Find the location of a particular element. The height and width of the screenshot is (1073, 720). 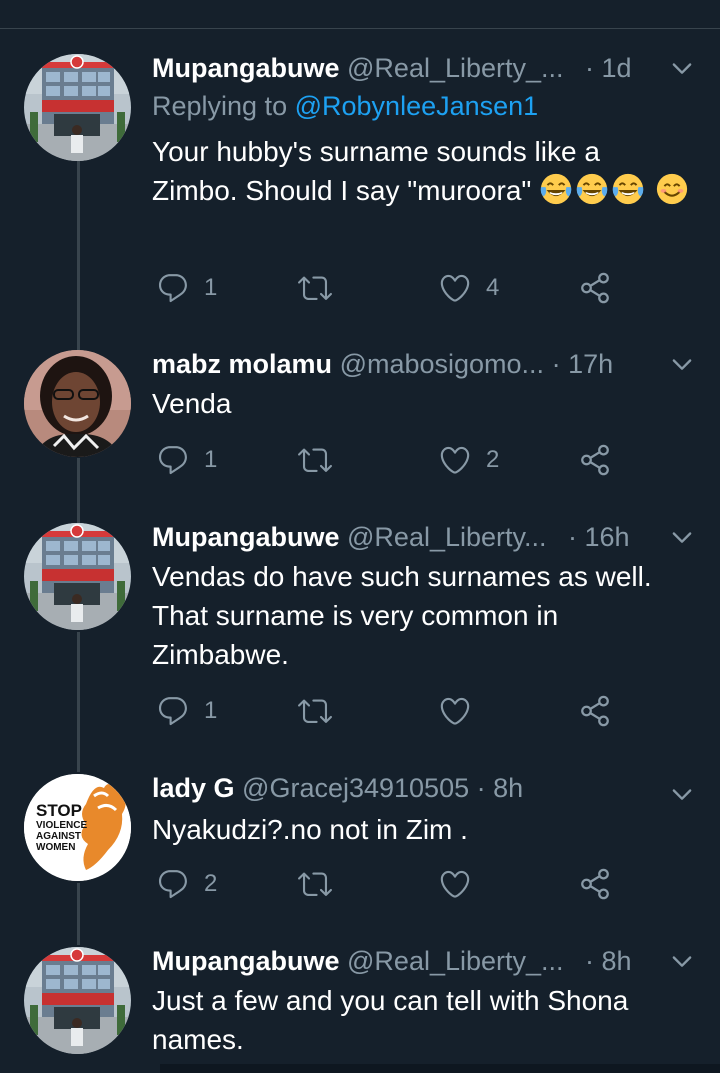

tweet-header: lady G @Gracej34910505 · 8h is located at coordinates (424, 788).